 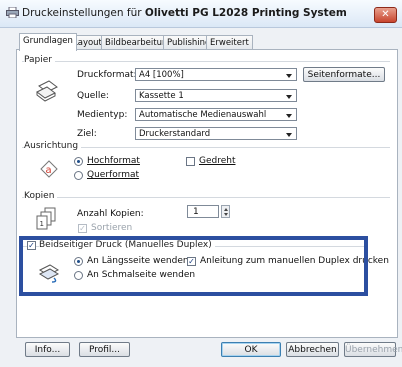 I want to click on landscape-radio, so click(x=78, y=175).